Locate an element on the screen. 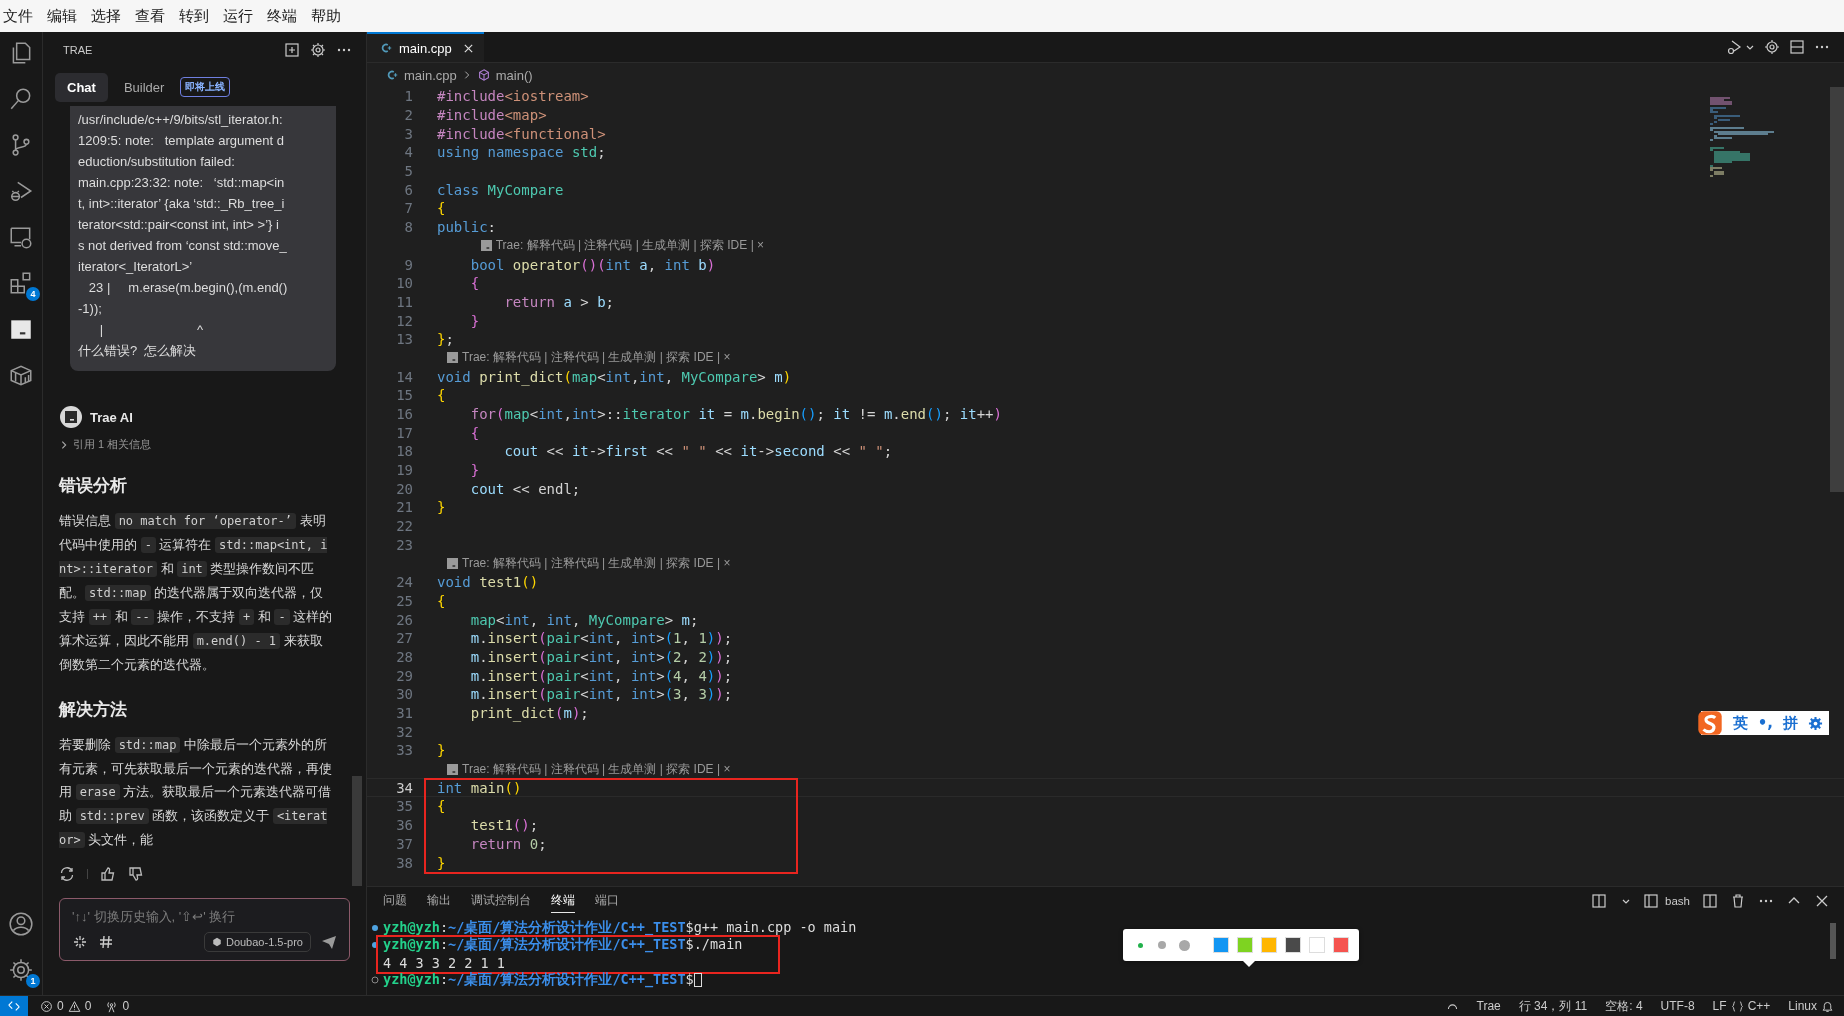 The image size is (1844, 1016). breadcrumb-item: main() is located at coordinates (514, 75).